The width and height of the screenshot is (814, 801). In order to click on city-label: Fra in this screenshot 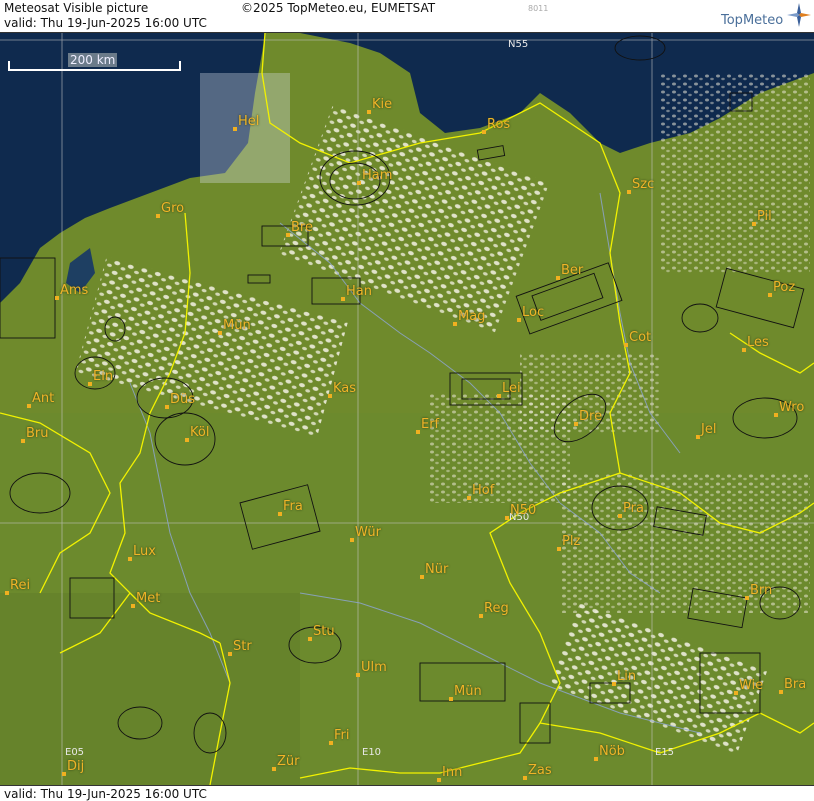, I will do `click(293, 506)`.